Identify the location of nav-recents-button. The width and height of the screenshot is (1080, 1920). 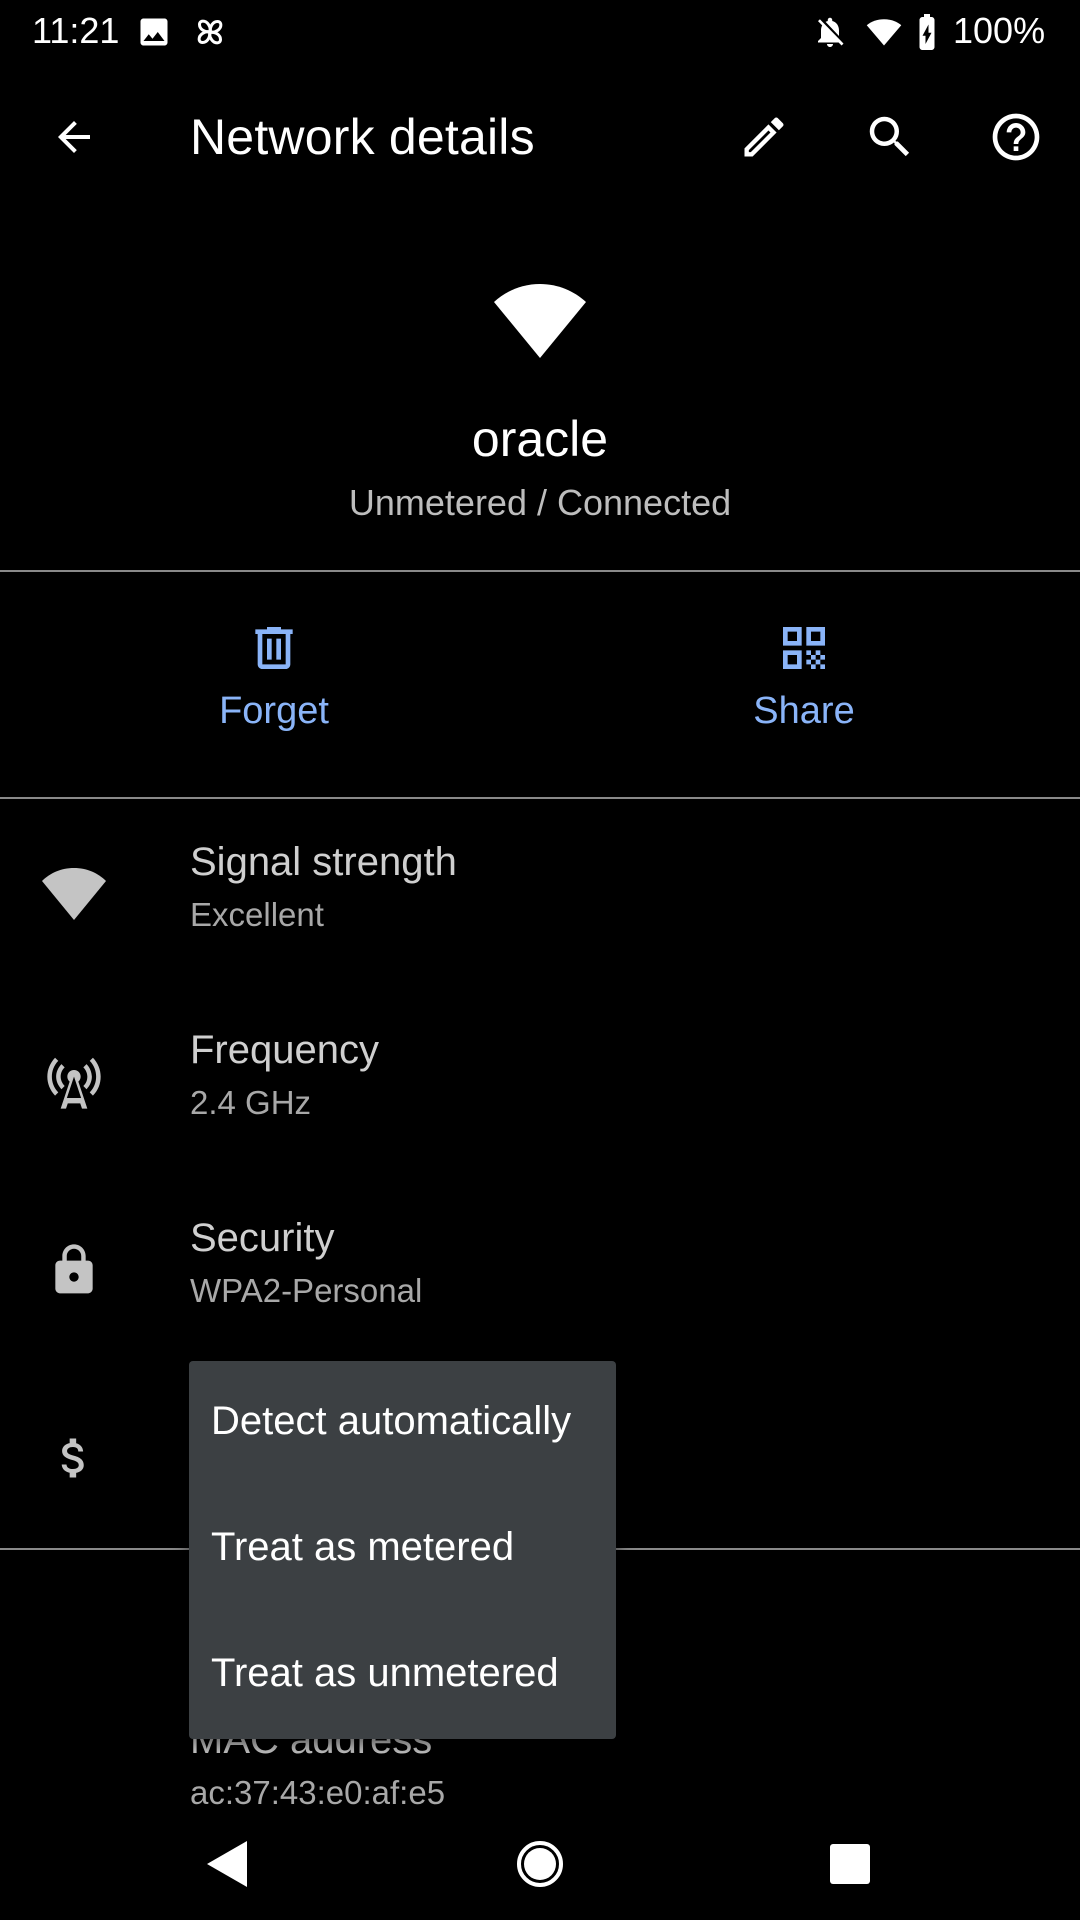
(850, 1864).